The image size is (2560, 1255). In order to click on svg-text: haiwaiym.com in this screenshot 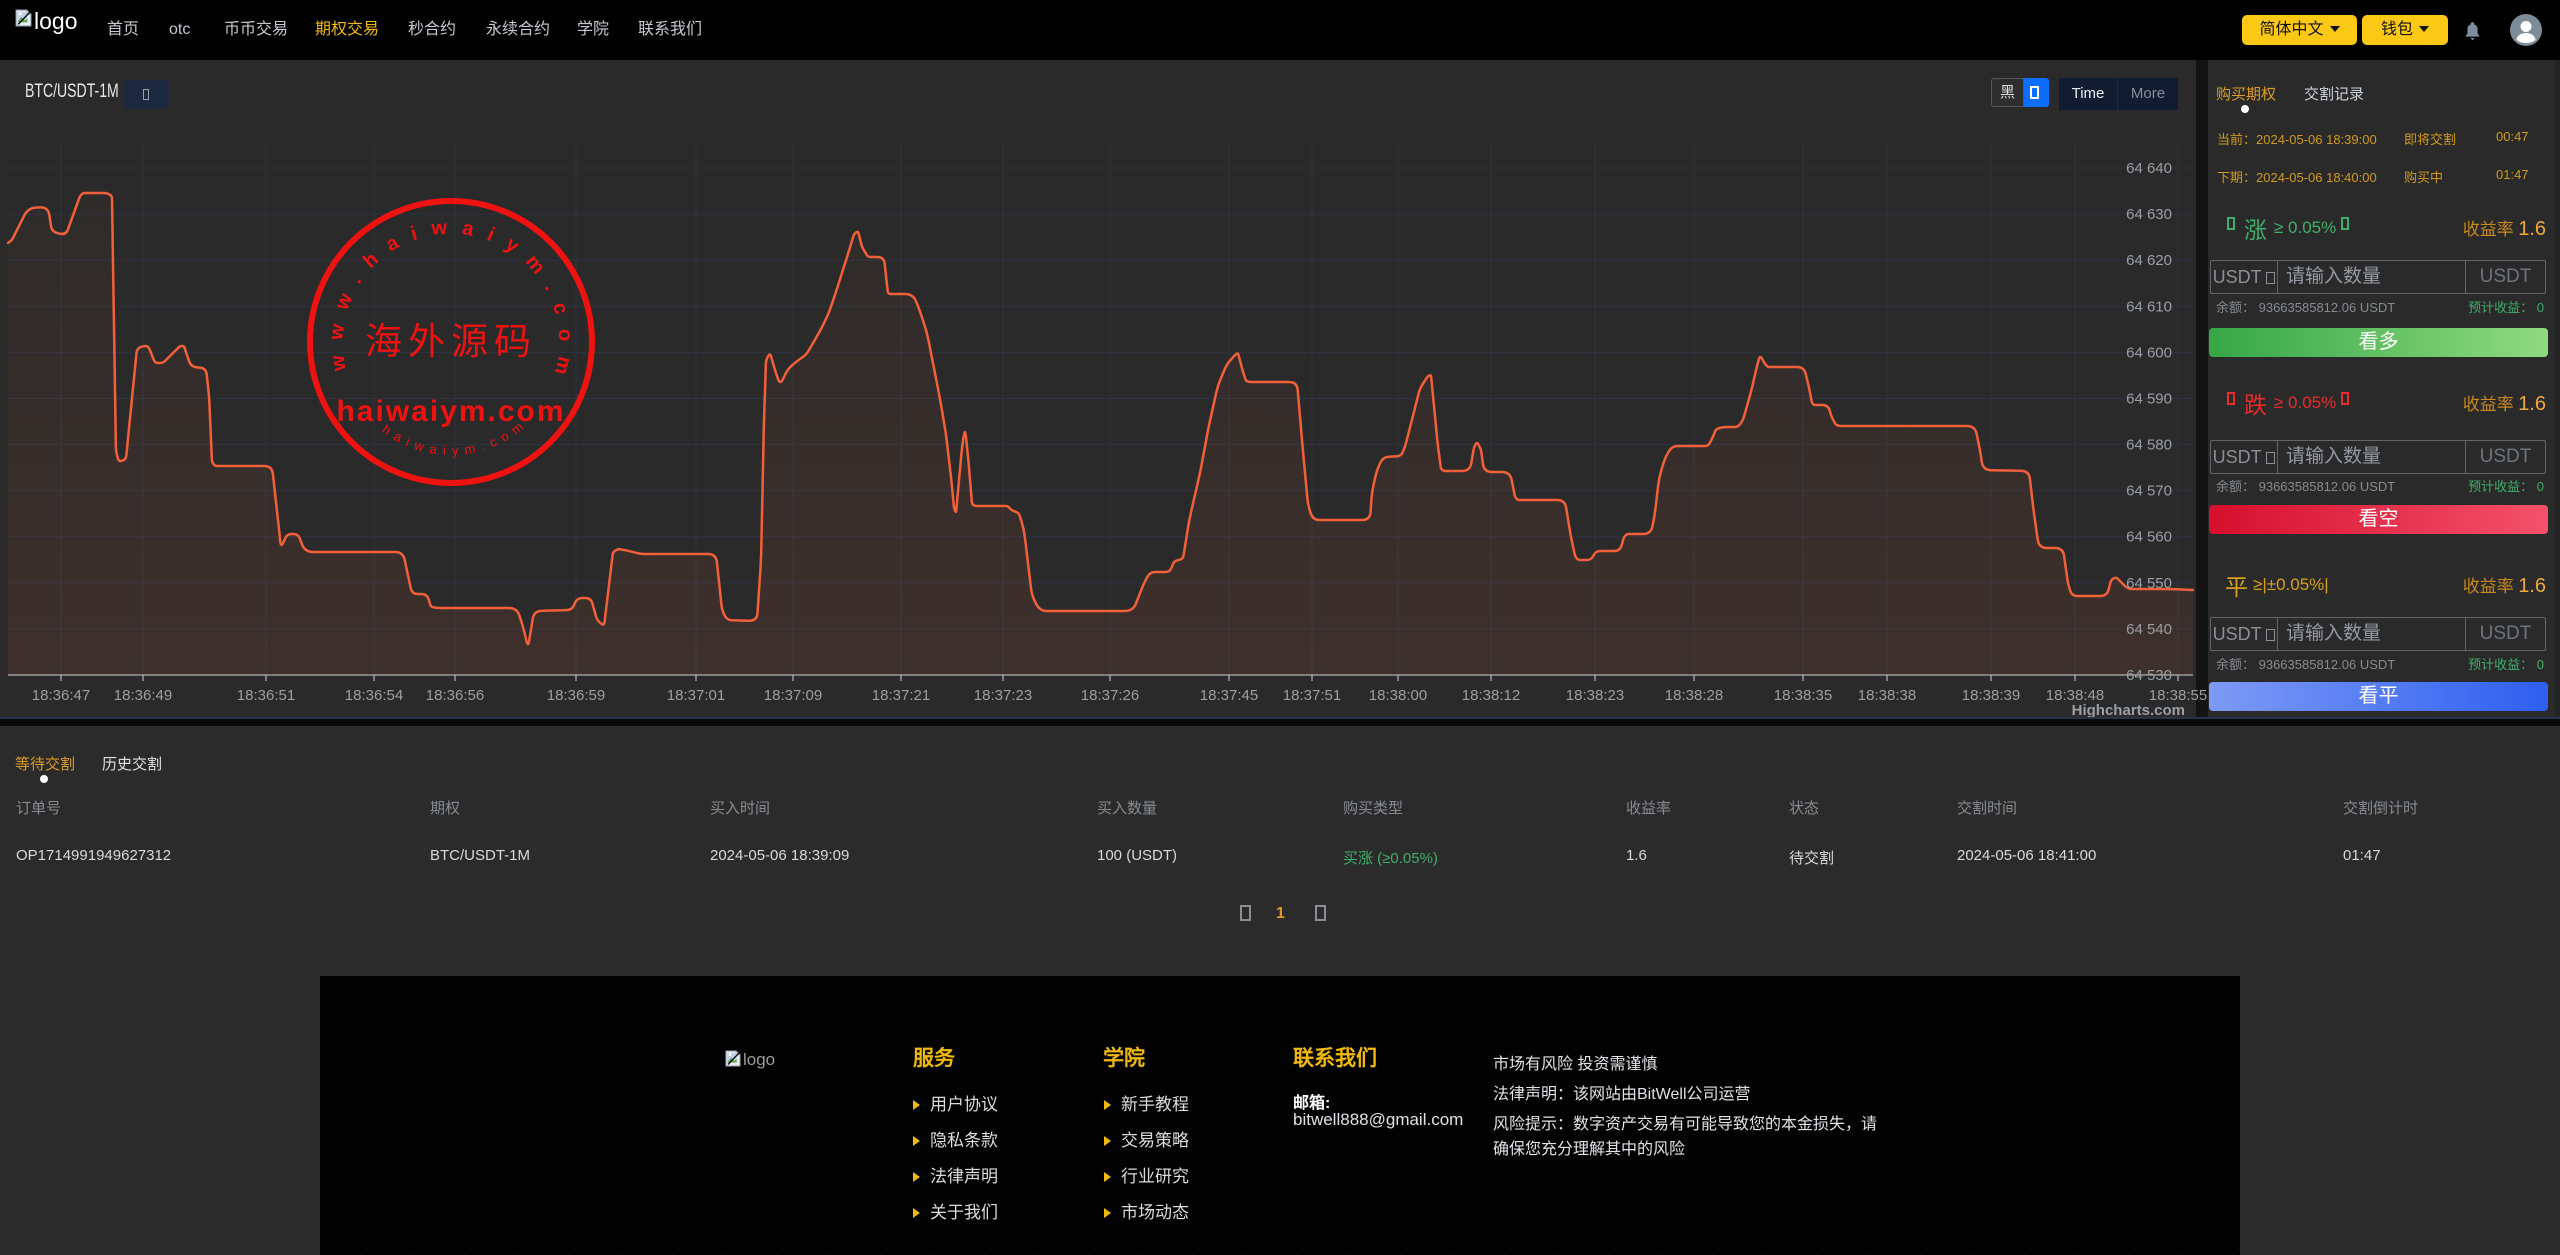, I will do `click(450, 411)`.